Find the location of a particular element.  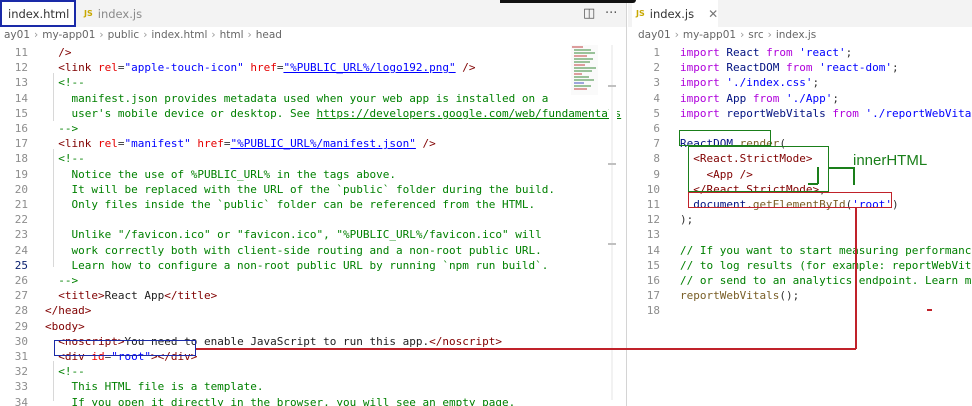

code-token: "%PUBLIC_URL%/manifest.json" is located at coordinates (323, 144).